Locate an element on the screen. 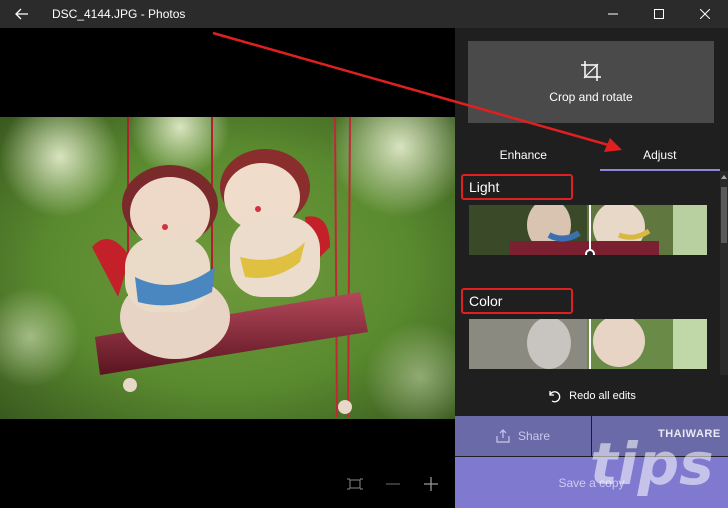 The height and width of the screenshot is (508, 728). share-label: Share is located at coordinates (534, 436).